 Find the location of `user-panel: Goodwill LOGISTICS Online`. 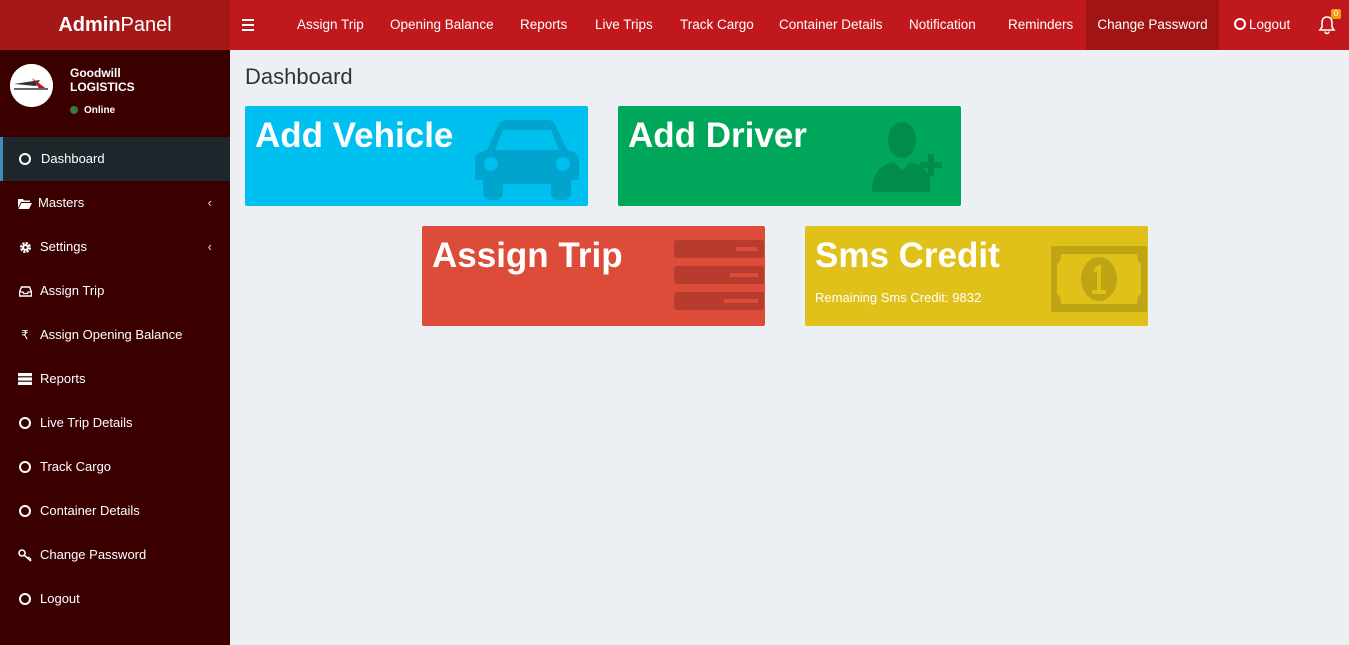

user-panel: Goodwill LOGISTICS Online is located at coordinates (115, 93).